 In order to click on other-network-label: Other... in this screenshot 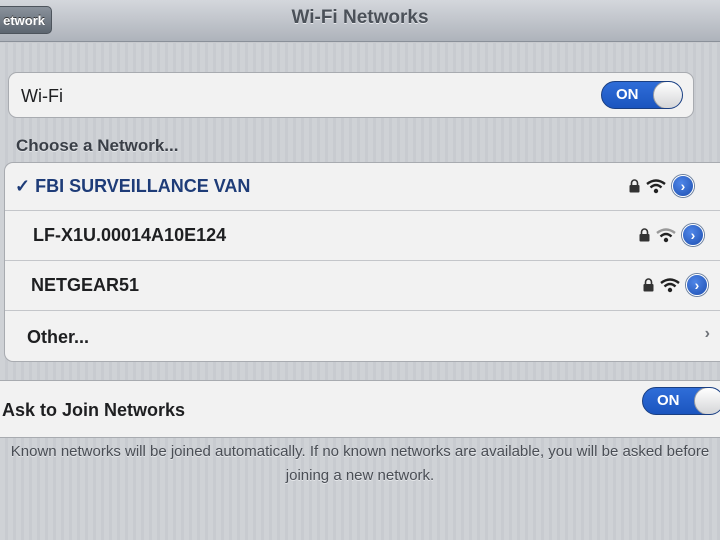, I will do `click(58, 336)`.